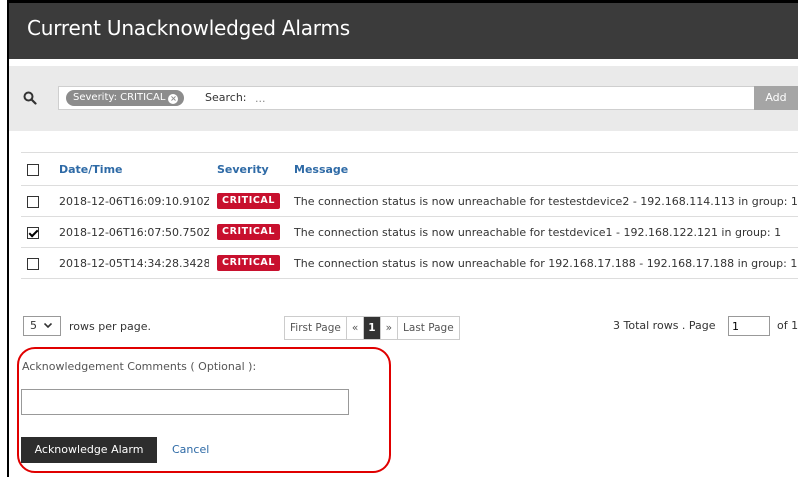  What do you see at coordinates (110, 326) in the screenshot?
I see `rows-per-page-label: rows per page.` at bounding box center [110, 326].